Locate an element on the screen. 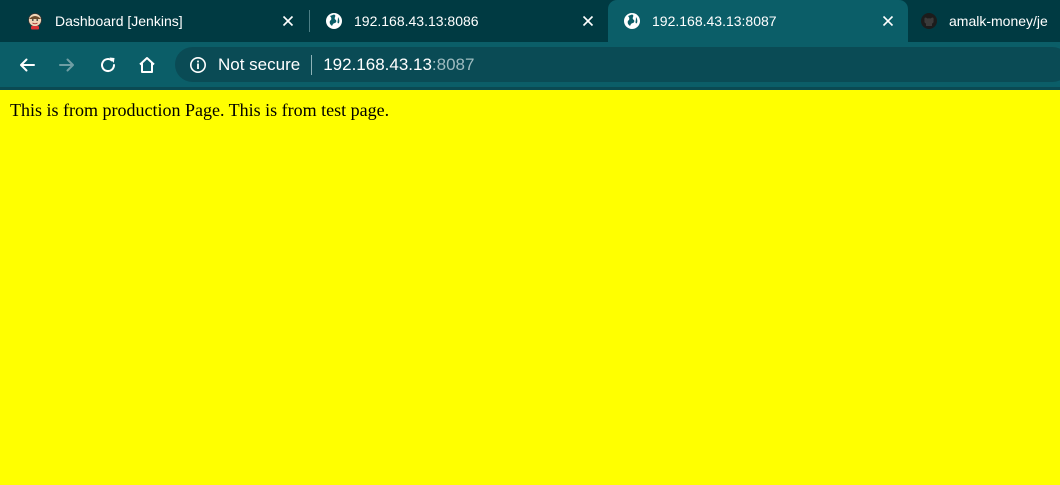 This screenshot has height=485, width=1060. tab-title: amalk-money/je is located at coordinates (998, 21).